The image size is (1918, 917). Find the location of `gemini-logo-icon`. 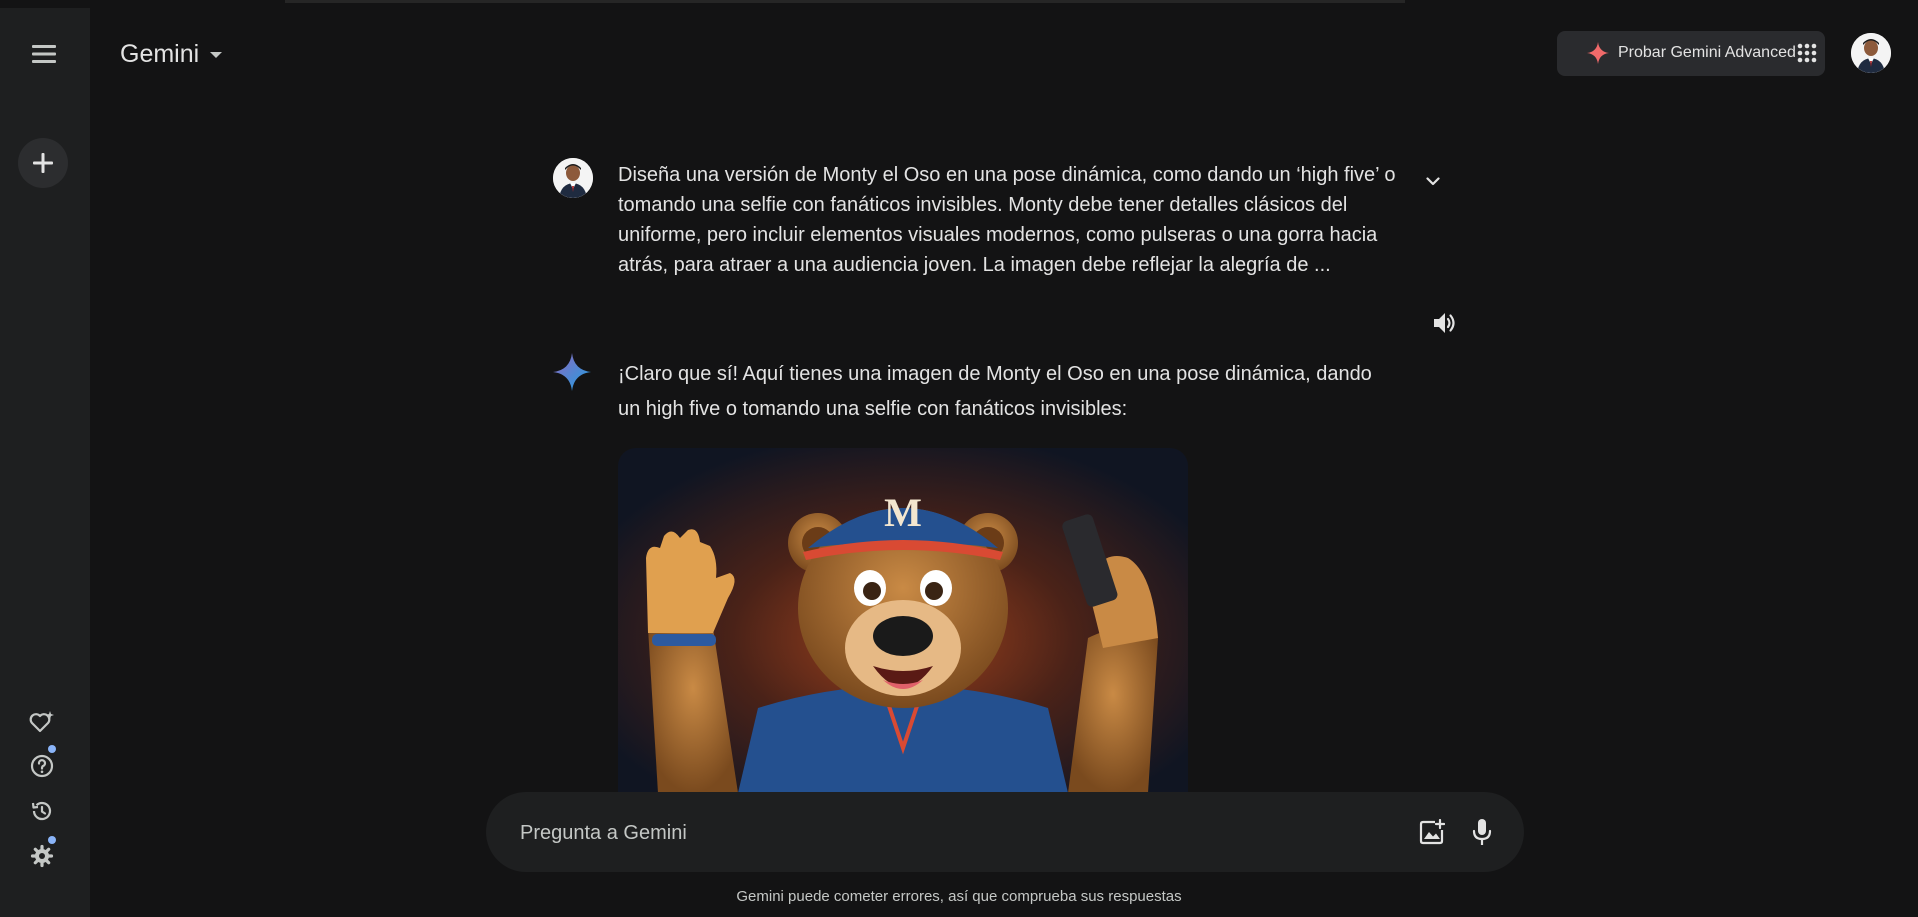

gemini-logo-icon is located at coordinates (572, 372).